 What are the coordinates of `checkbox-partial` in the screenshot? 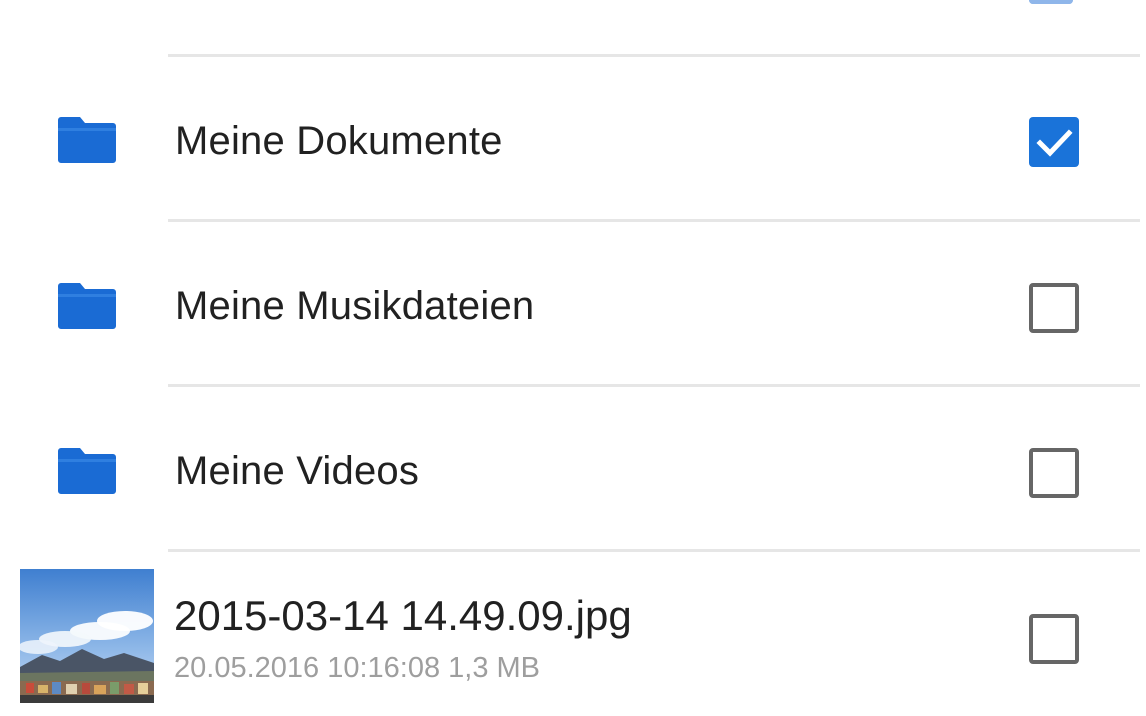 It's located at (1051, 2).